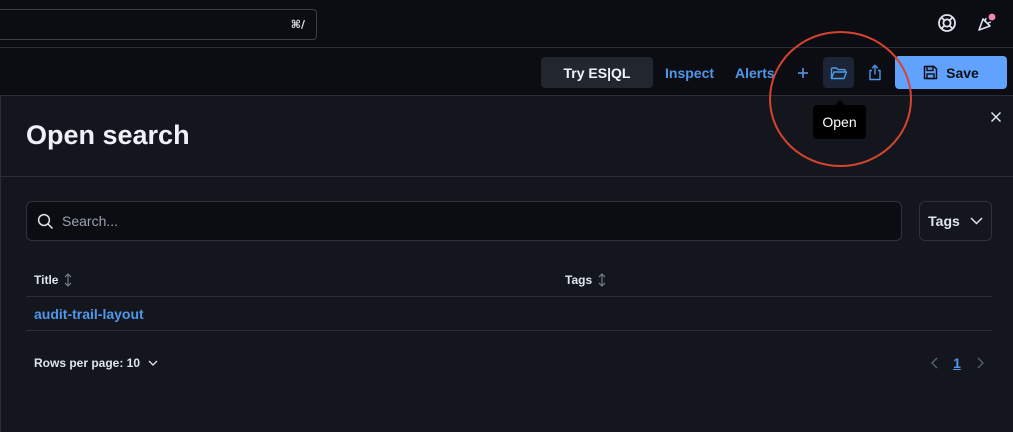 The height and width of the screenshot is (432, 1013). Describe the element at coordinates (297, 24) in the screenshot. I see `search-shortcut-hint: ⌘/` at that location.